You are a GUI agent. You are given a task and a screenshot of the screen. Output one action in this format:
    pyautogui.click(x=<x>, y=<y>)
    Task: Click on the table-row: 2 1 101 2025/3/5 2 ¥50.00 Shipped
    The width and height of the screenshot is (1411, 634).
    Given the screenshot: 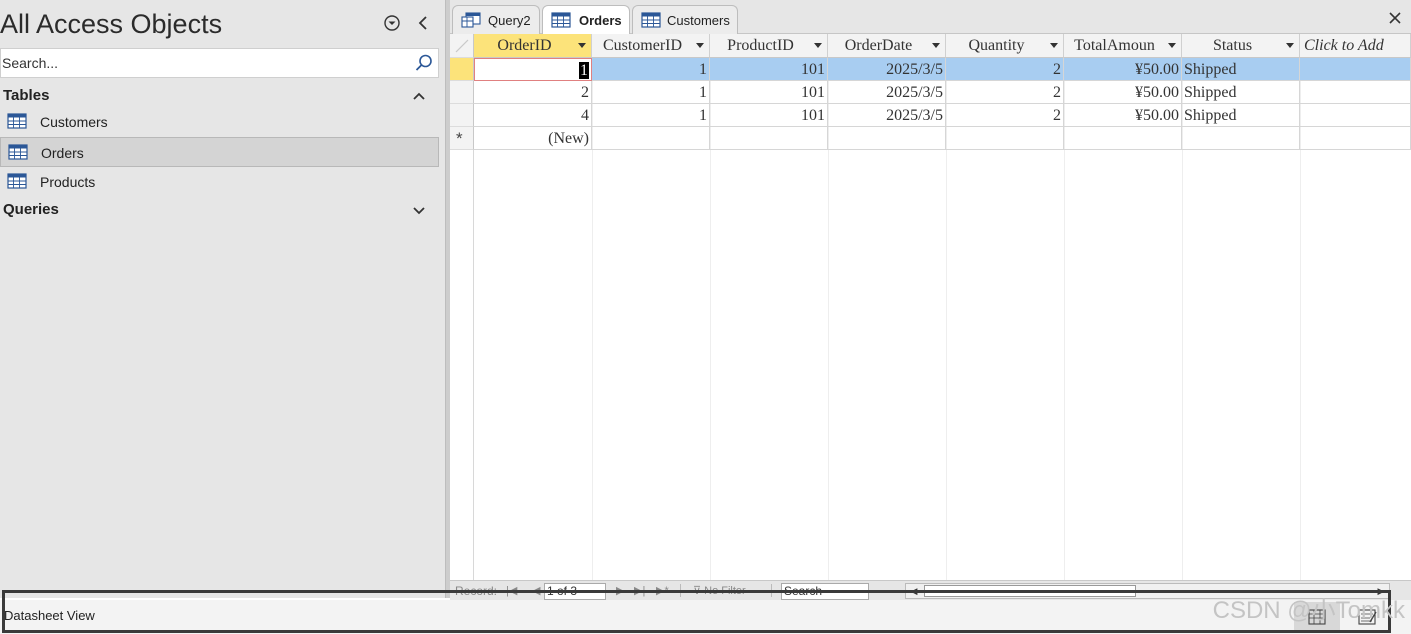 What is the action you would take?
    pyautogui.click(x=942, y=92)
    